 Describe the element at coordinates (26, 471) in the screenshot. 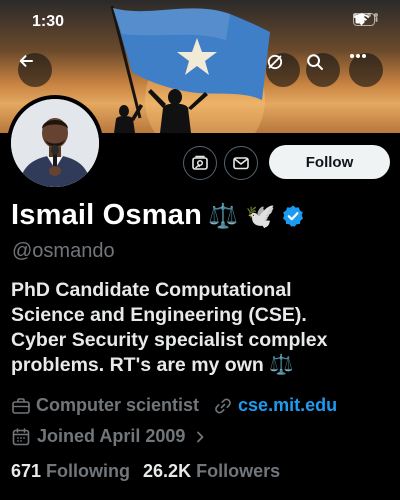

I see `following-count: 671` at that location.